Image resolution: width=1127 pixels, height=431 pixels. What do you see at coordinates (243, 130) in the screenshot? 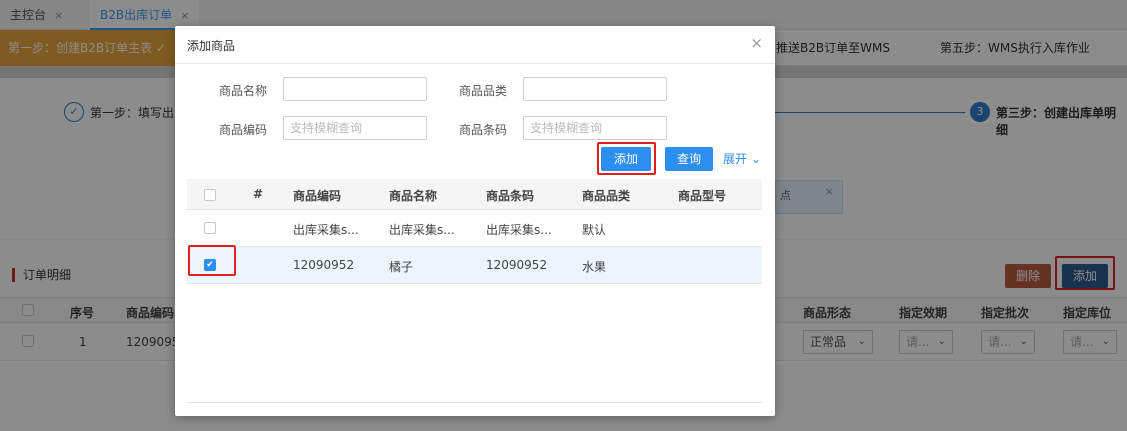
I see `product-code-label: 商品编码` at bounding box center [243, 130].